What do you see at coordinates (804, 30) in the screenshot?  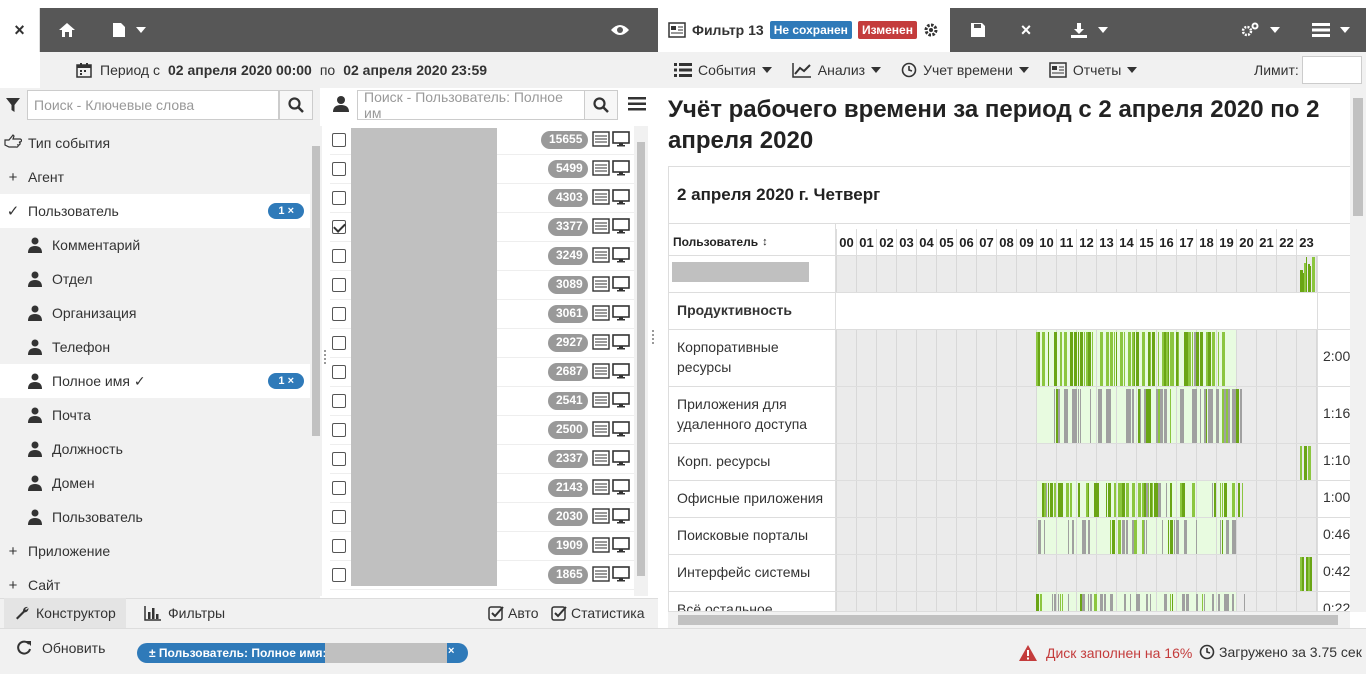 I see `filter-tab: Фильтр 13 Не сохранен Изменен` at bounding box center [804, 30].